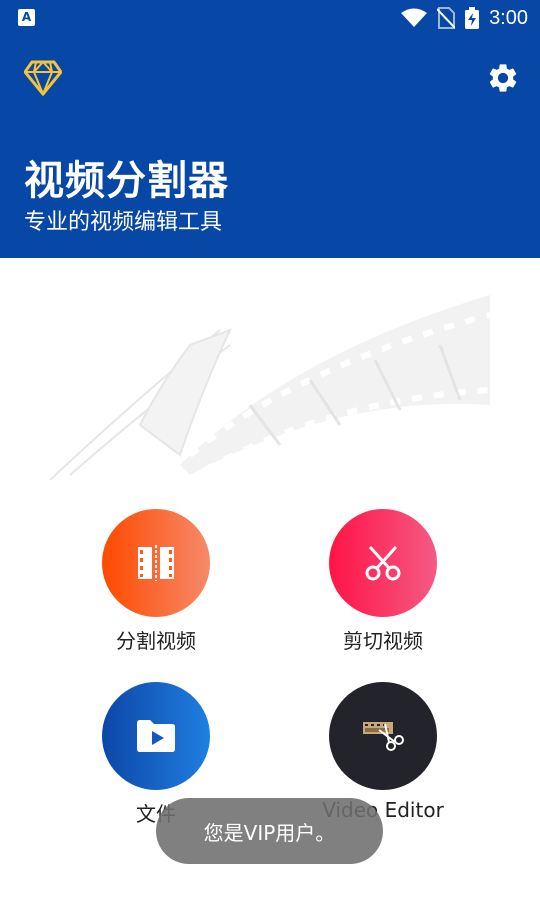  I want to click on status-time: 3:00, so click(508, 17).